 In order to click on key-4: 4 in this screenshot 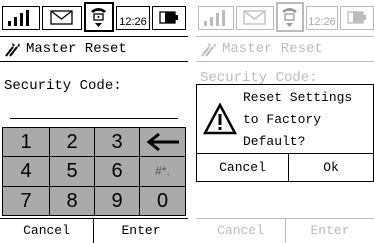, I will do `click(26, 171)`.